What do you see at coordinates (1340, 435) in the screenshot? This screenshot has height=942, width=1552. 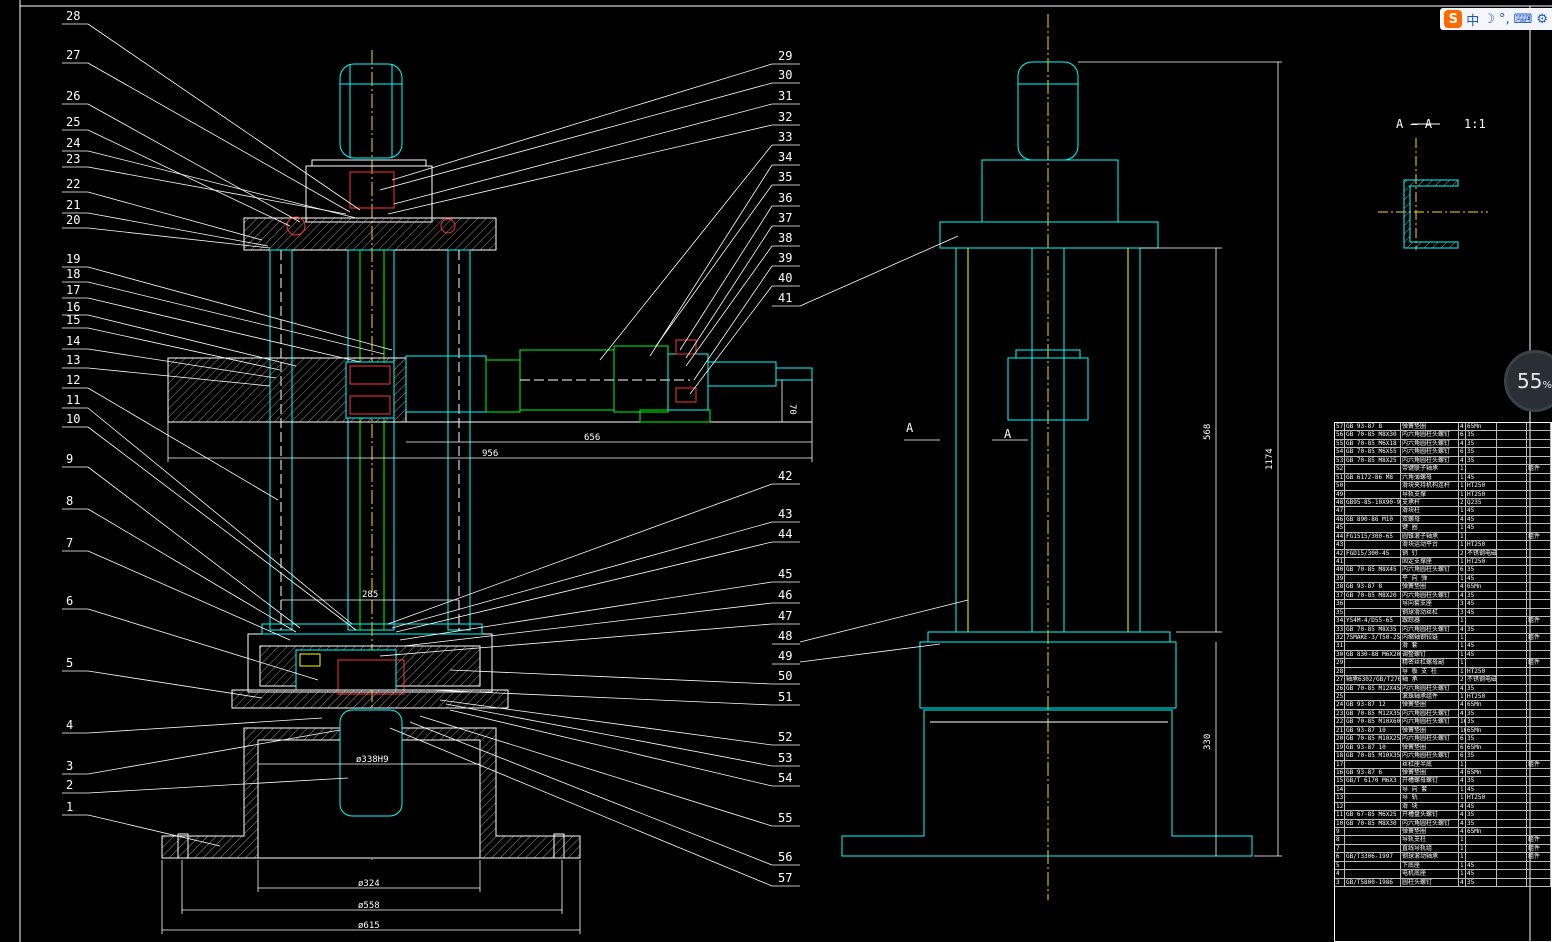 I see `bom-cell: 56` at bounding box center [1340, 435].